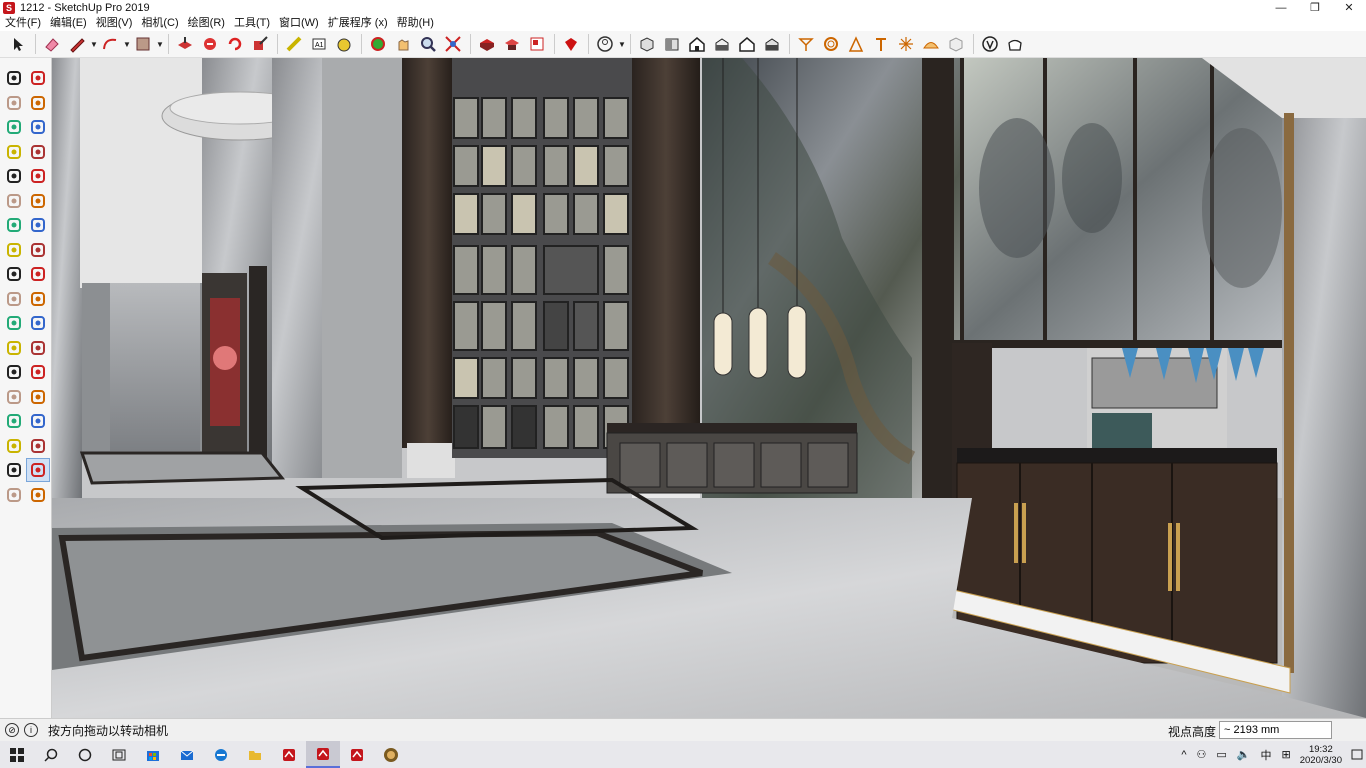 This screenshot has width=1366, height=768. What do you see at coordinates (14, 348) in the screenshot?
I see `protractor-icon` at bounding box center [14, 348].